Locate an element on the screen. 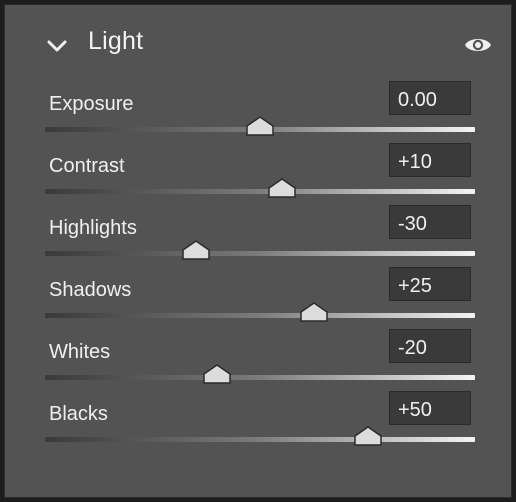 The width and height of the screenshot is (516, 502). highlights-slider-track is located at coordinates (260, 253).